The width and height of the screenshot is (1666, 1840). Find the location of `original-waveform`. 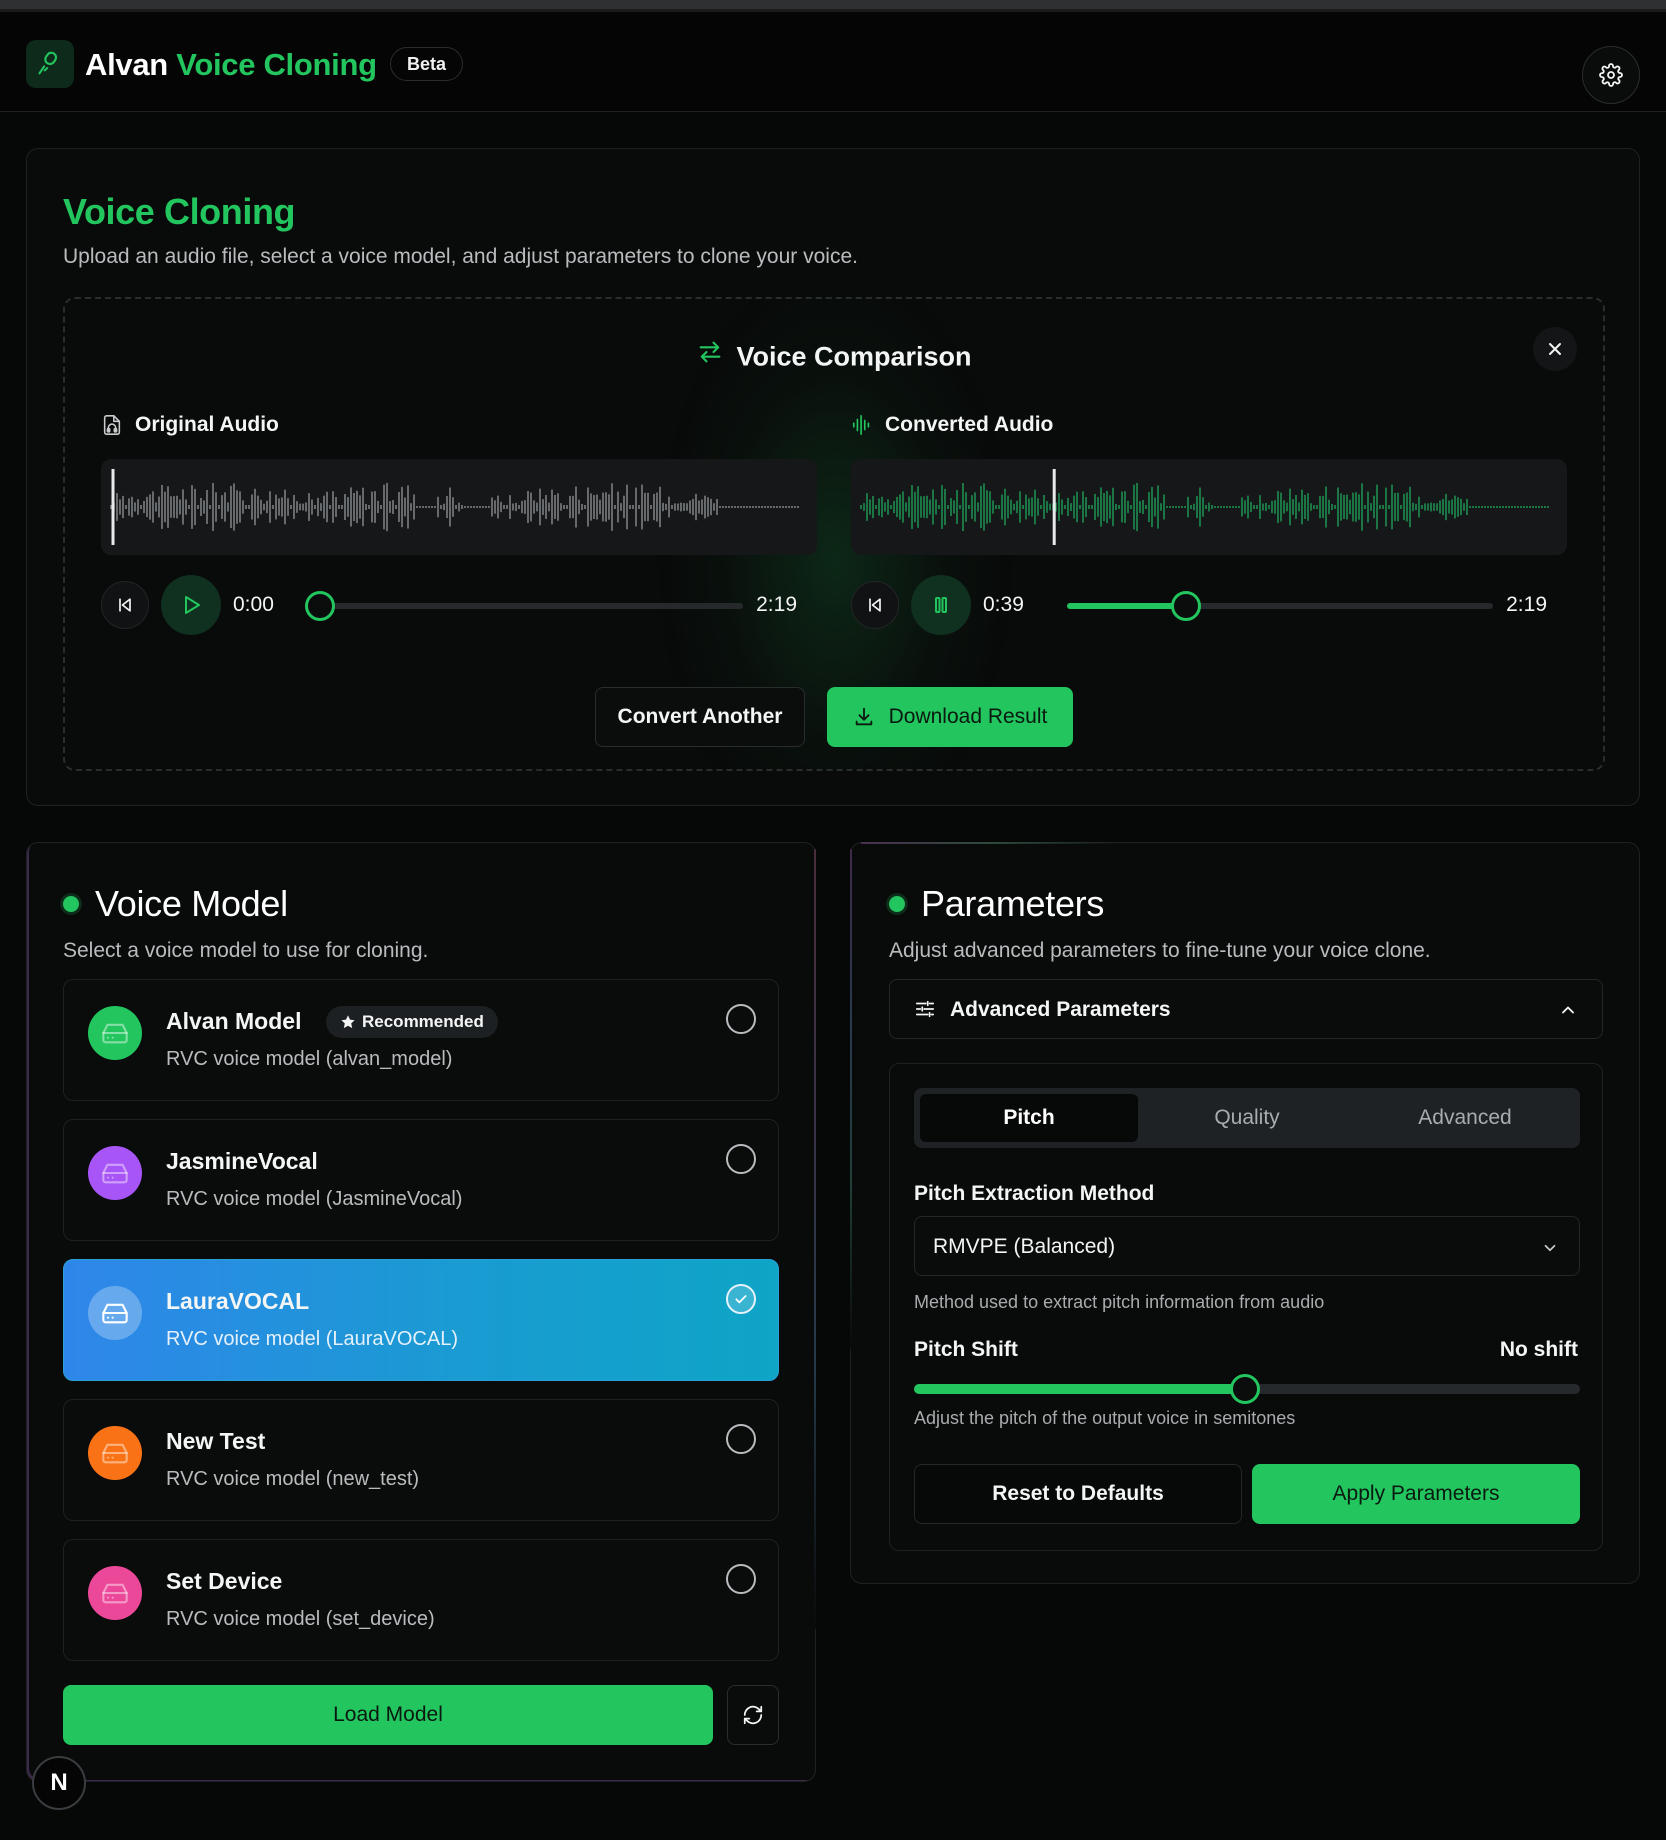

original-waveform is located at coordinates (459, 507).